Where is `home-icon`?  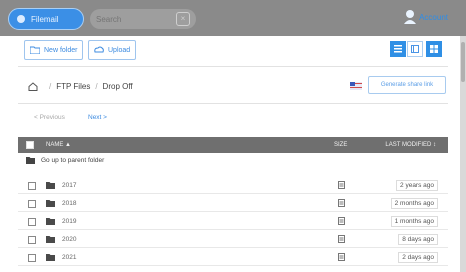 home-icon is located at coordinates (33, 86).